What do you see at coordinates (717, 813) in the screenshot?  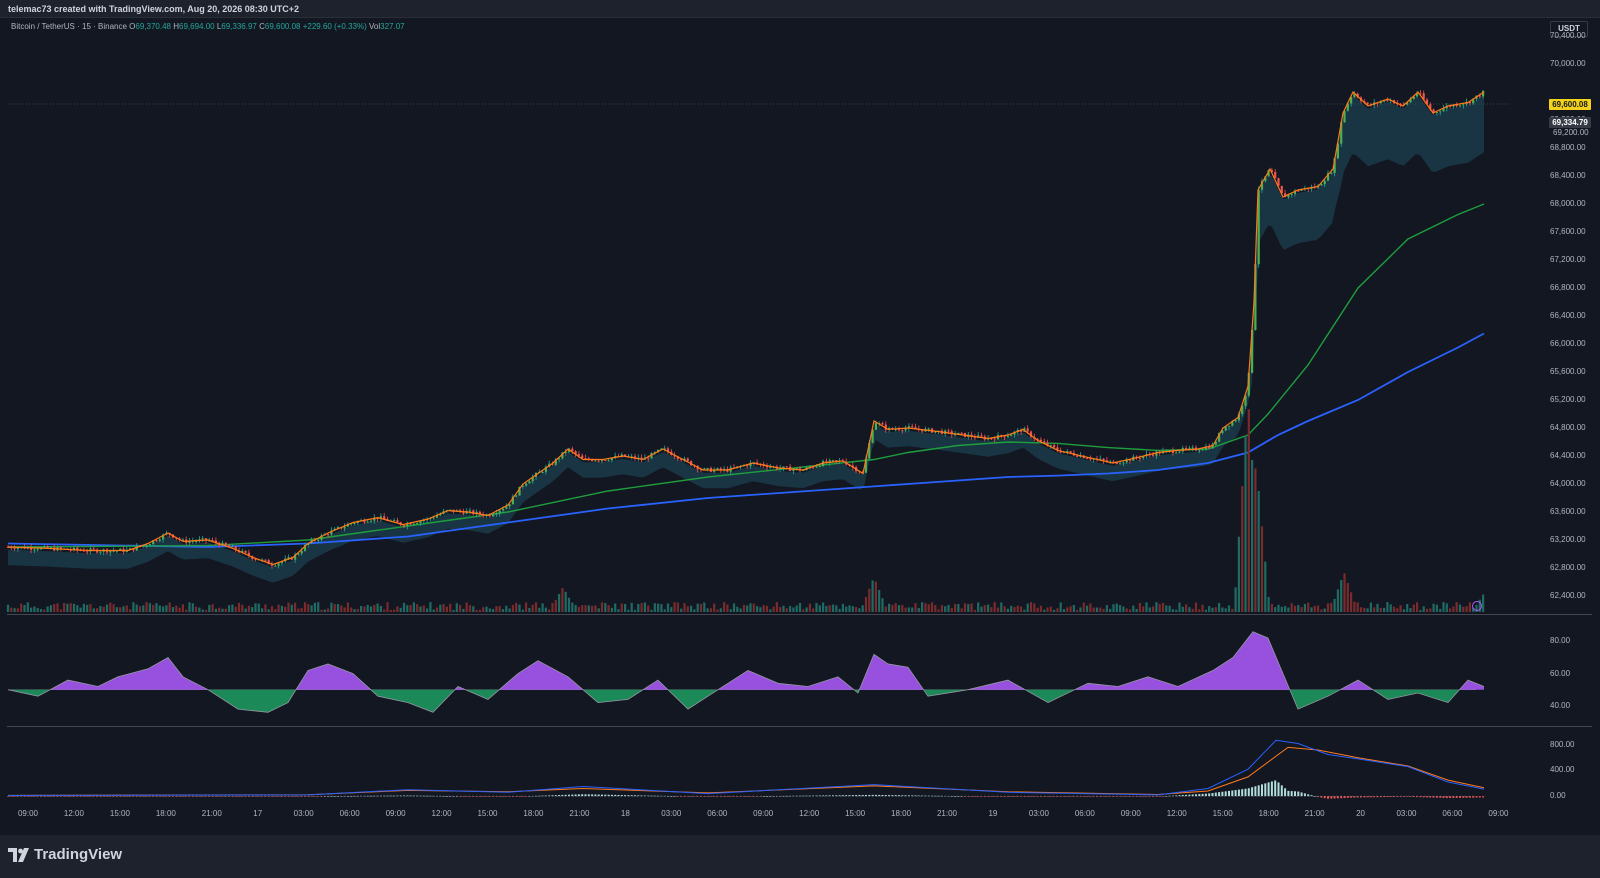 I see `time-axis-label: 06:00` at bounding box center [717, 813].